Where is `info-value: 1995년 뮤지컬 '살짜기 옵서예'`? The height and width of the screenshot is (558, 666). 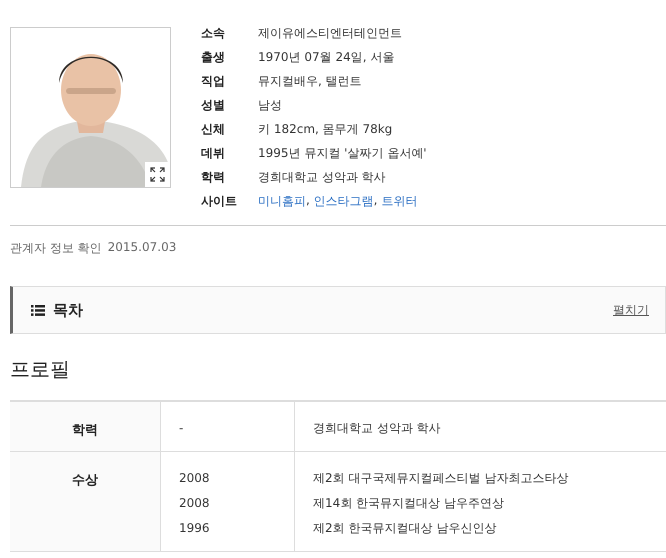
info-value: 1995년 뮤지컬 '살짜기 옵서예' is located at coordinates (342, 153).